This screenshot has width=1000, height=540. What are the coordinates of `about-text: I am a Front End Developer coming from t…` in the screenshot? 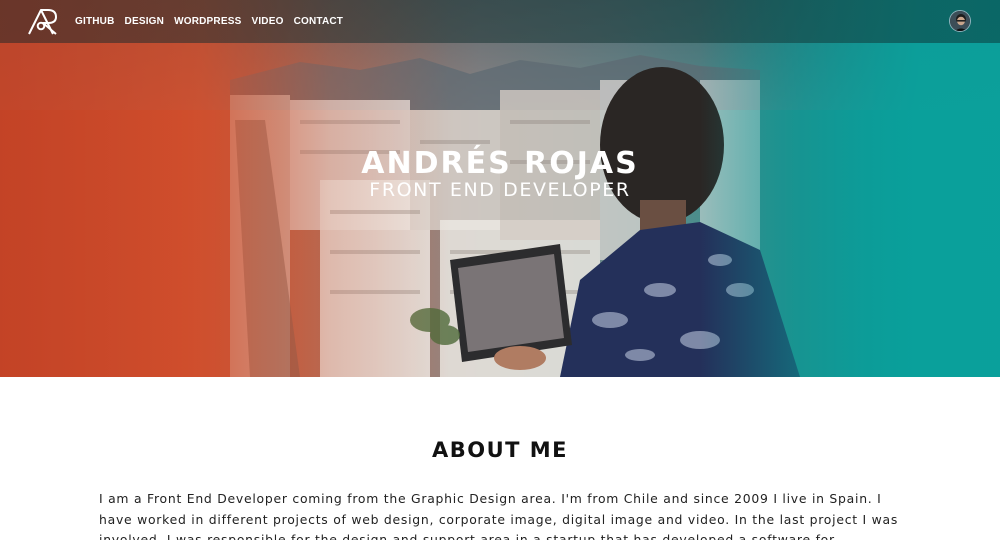 It's located at (499, 515).